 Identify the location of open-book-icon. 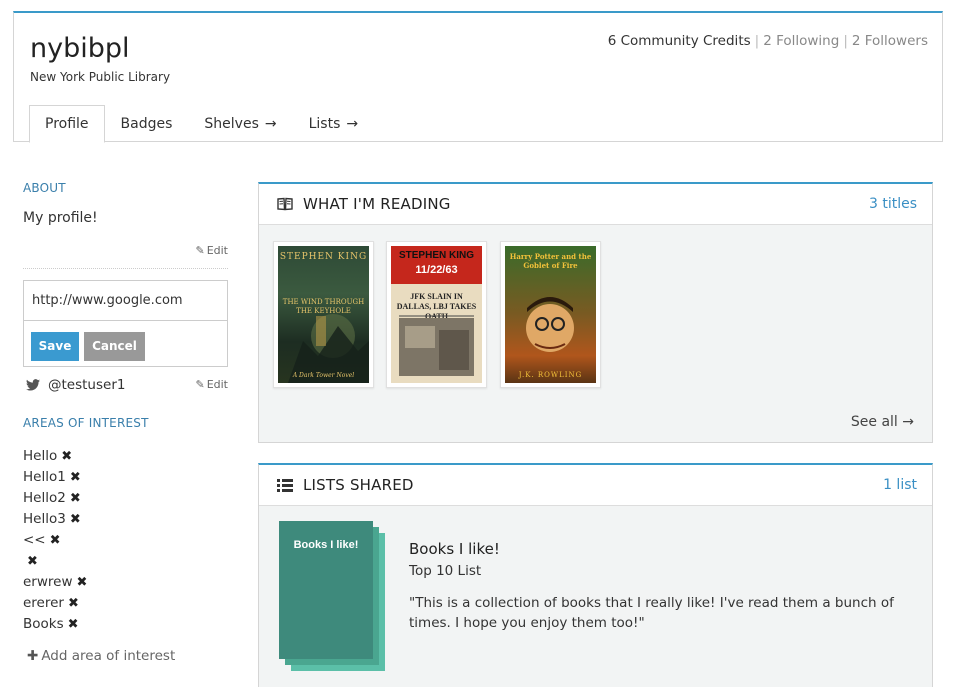
(285, 204).